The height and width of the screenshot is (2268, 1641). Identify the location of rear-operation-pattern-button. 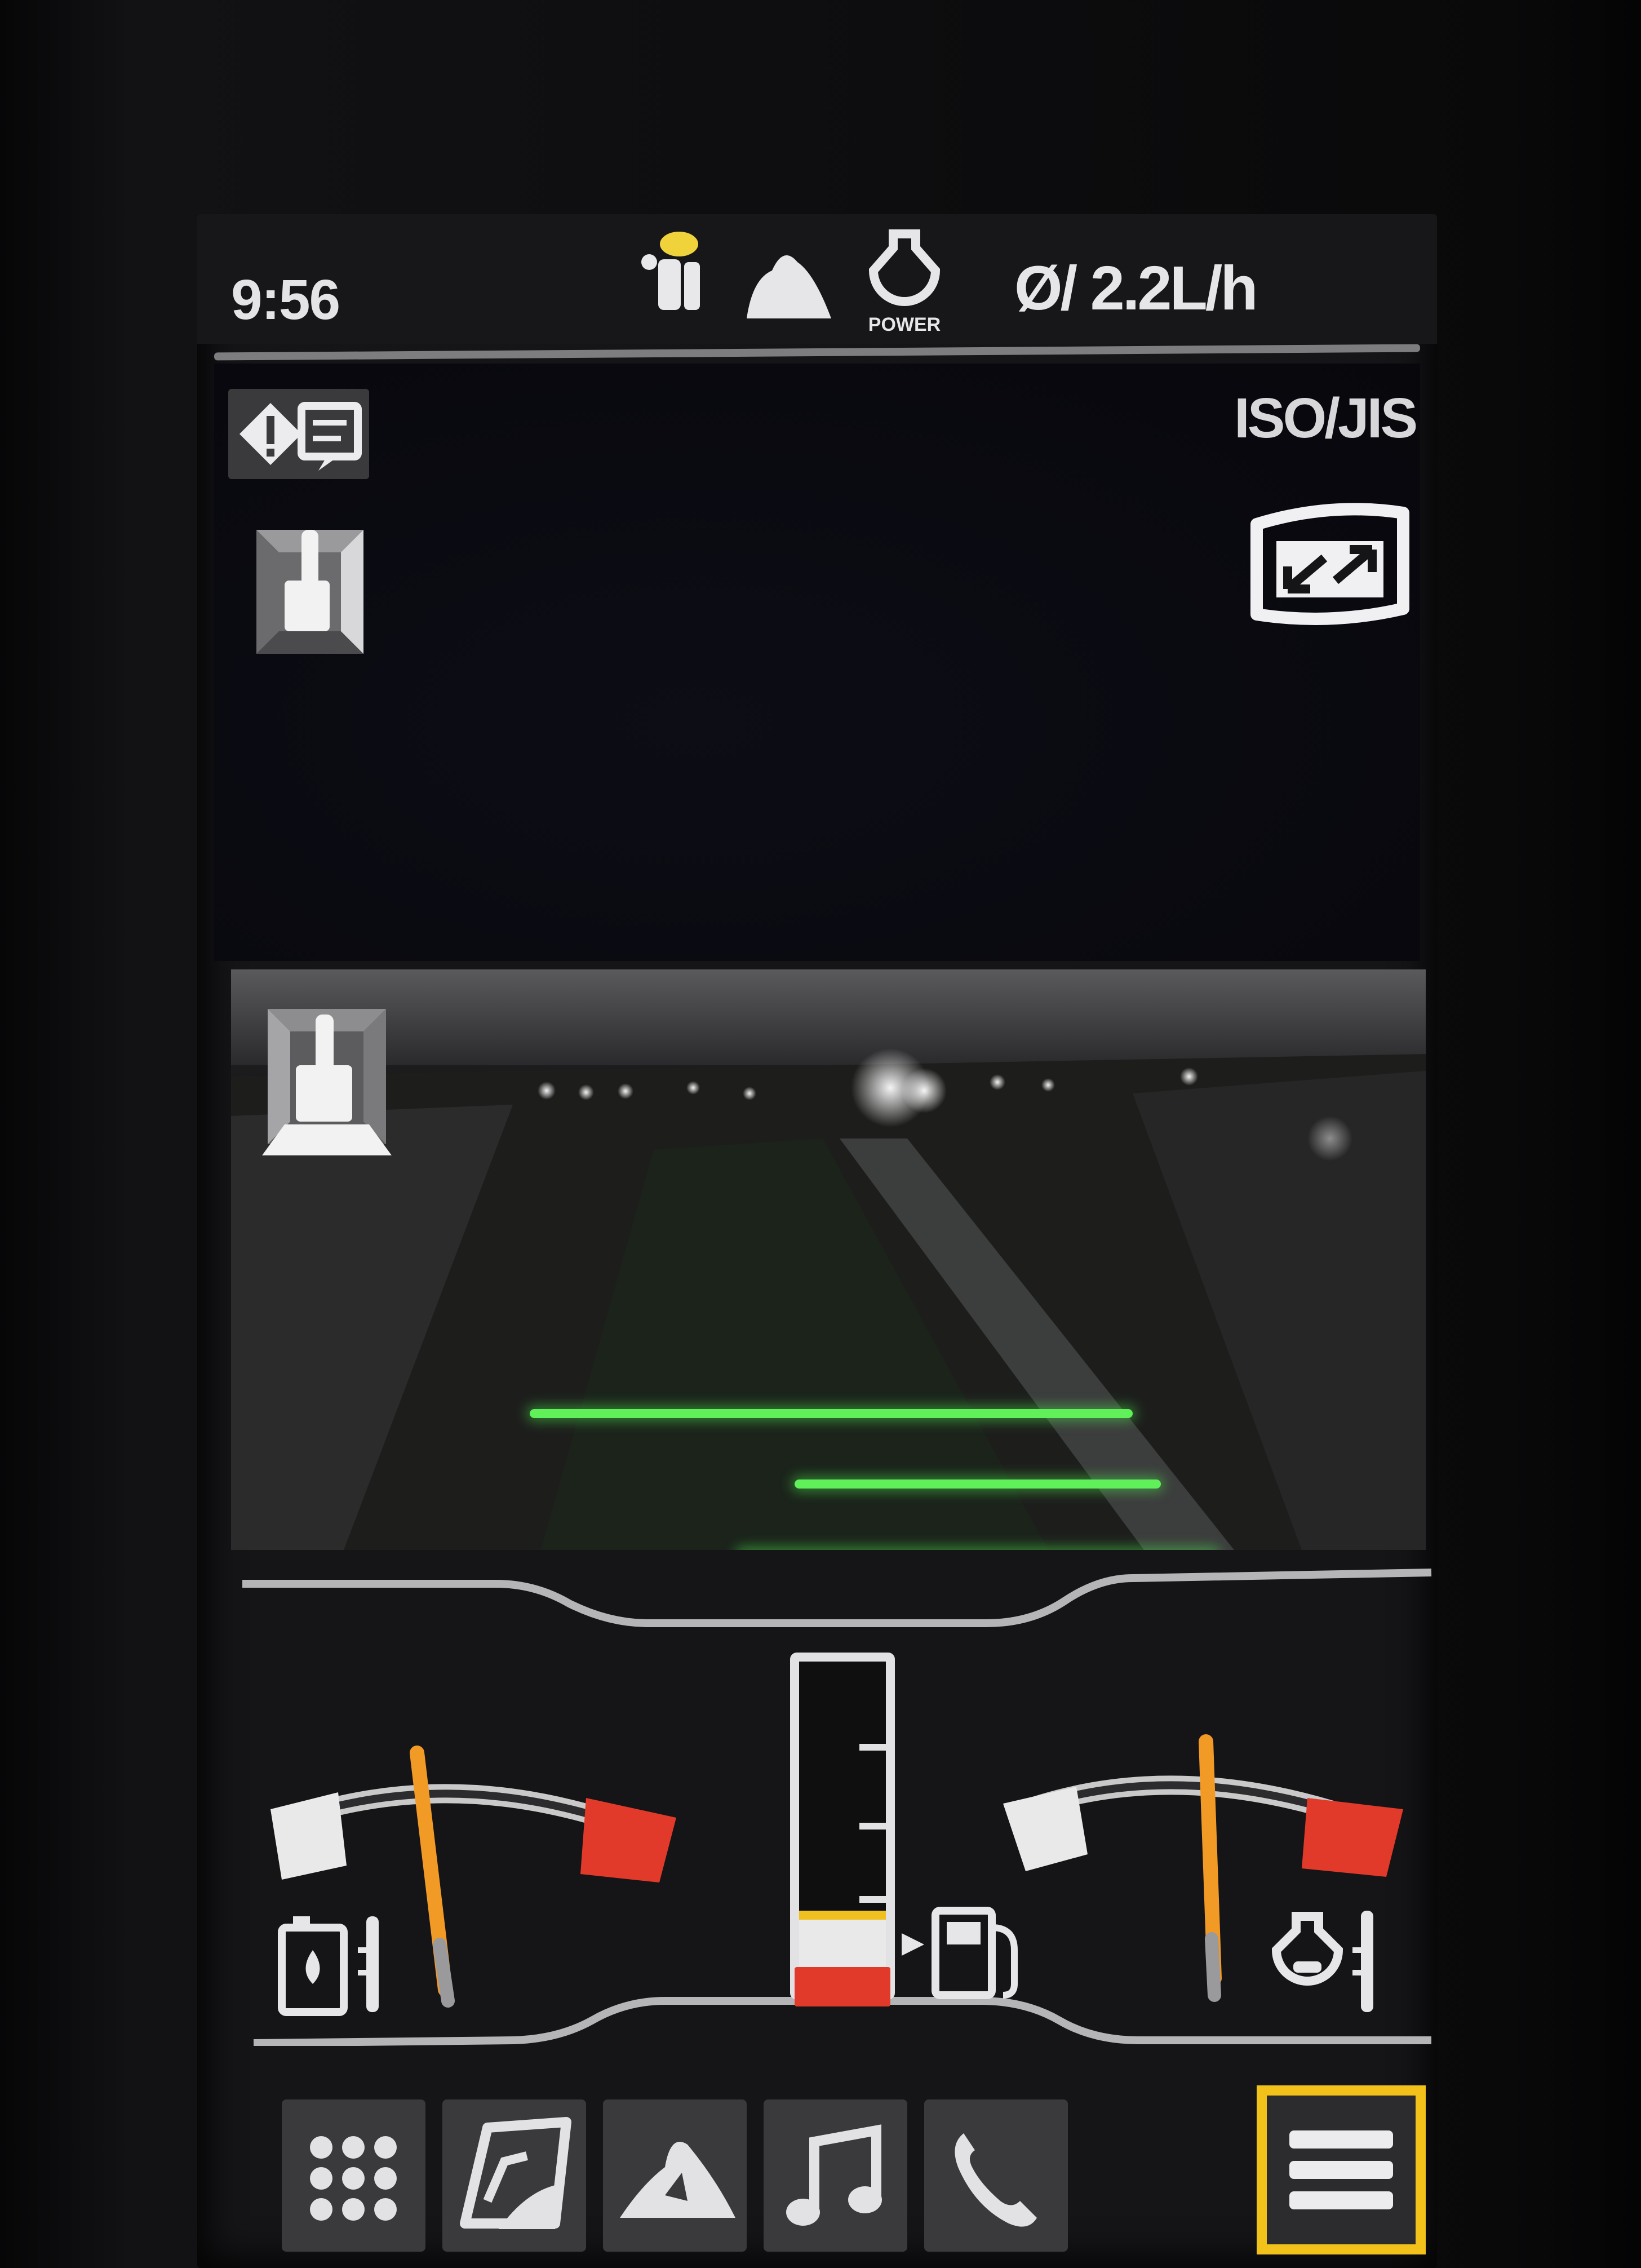
(327, 1079).